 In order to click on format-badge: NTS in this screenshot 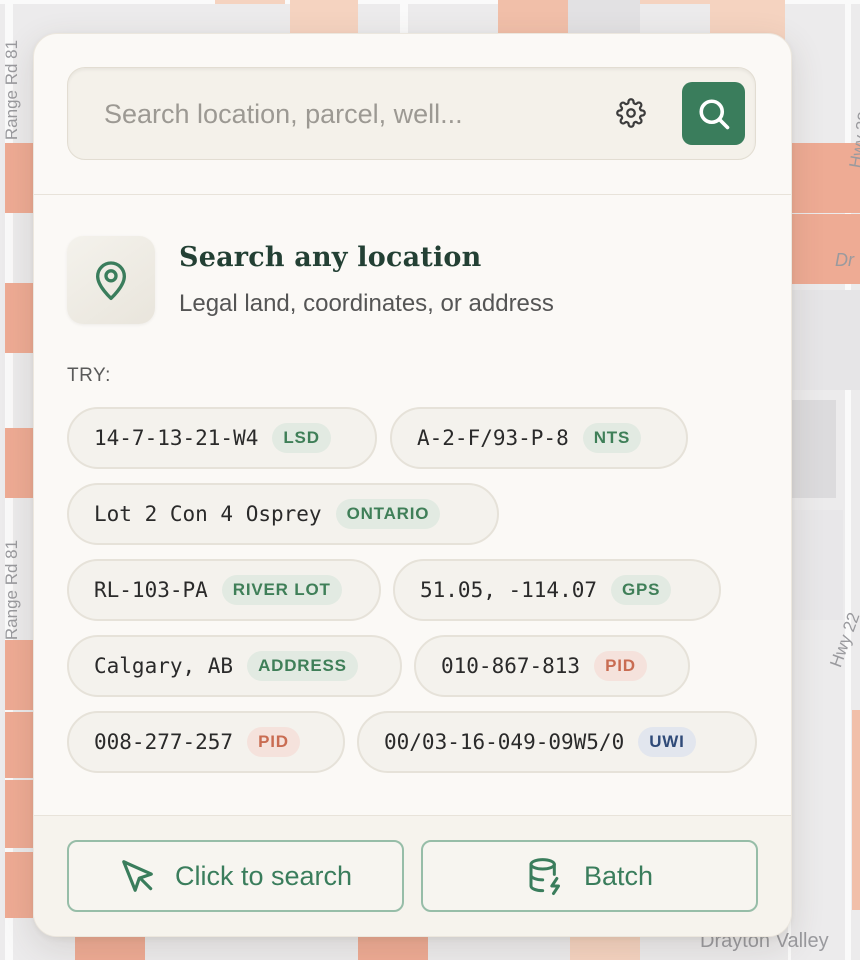, I will do `click(612, 438)`.